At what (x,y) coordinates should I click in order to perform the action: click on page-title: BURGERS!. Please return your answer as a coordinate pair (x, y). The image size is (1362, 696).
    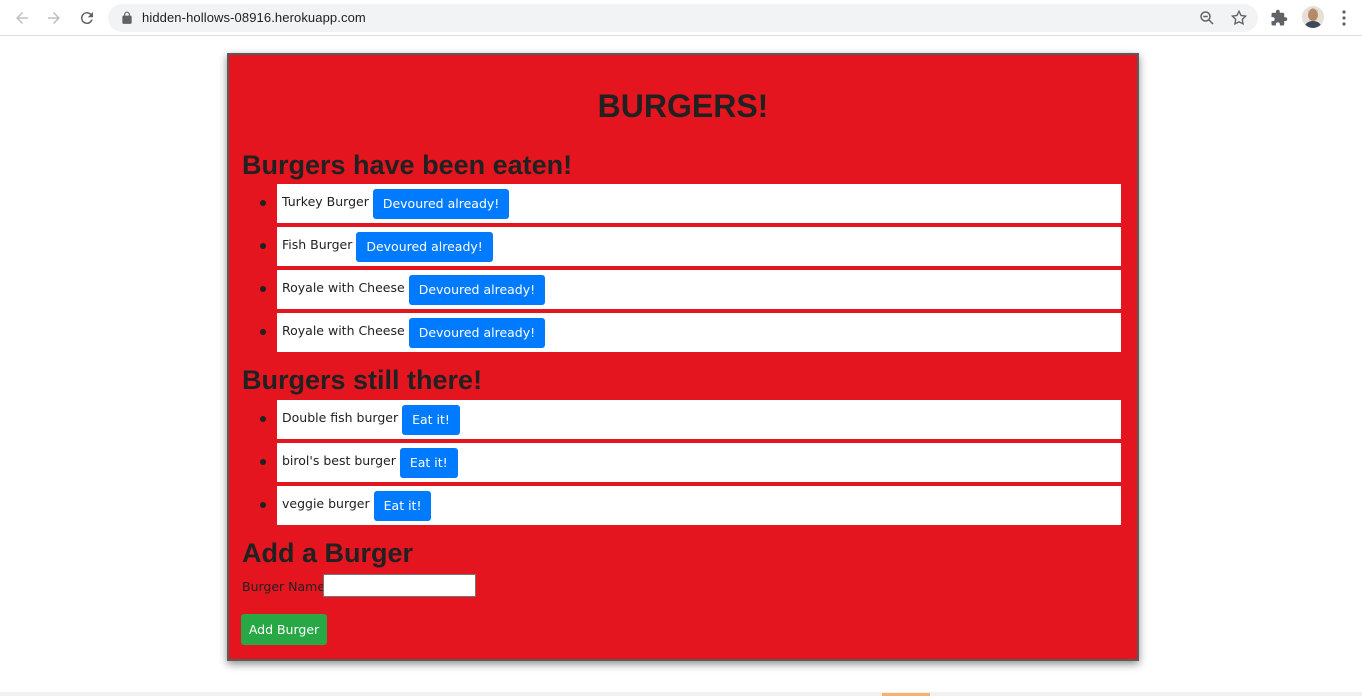
    Looking at the image, I should click on (683, 106).